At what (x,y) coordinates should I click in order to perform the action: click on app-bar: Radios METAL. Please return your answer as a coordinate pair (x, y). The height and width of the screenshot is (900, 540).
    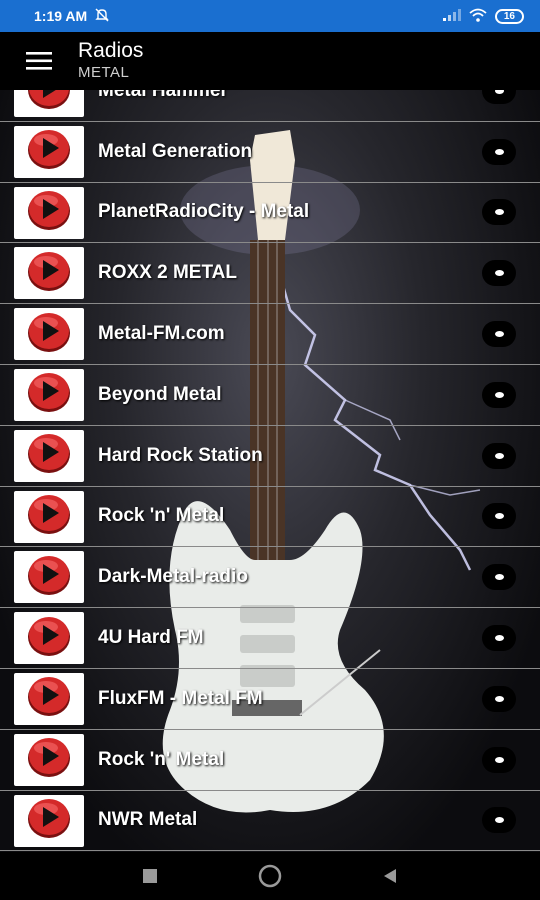
    Looking at the image, I should click on (270, 61).